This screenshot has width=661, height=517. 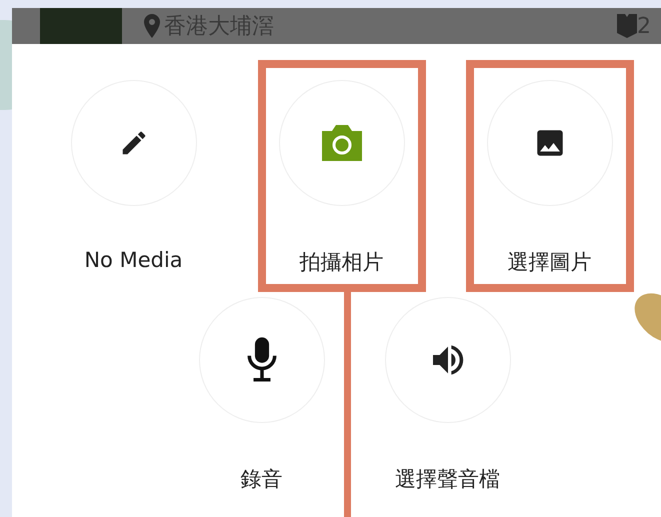 I want to click on option-label: 選擇圖片, so click(x=549, y=262).